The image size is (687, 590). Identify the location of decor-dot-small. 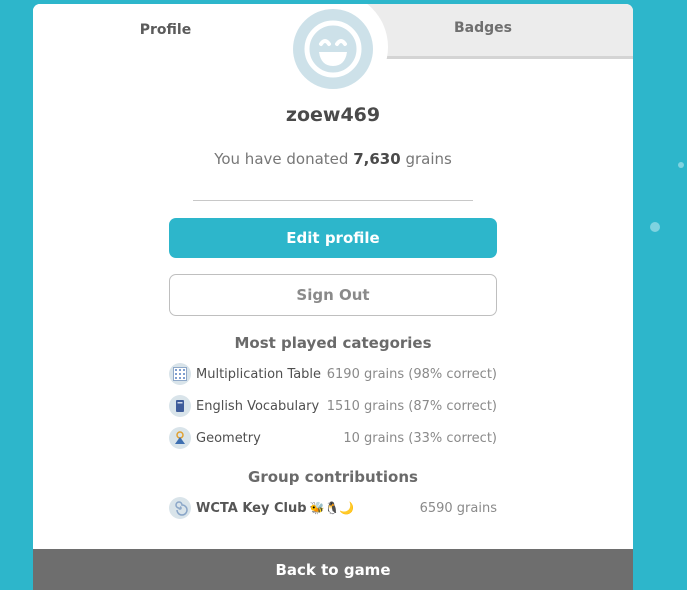
(681, 165).